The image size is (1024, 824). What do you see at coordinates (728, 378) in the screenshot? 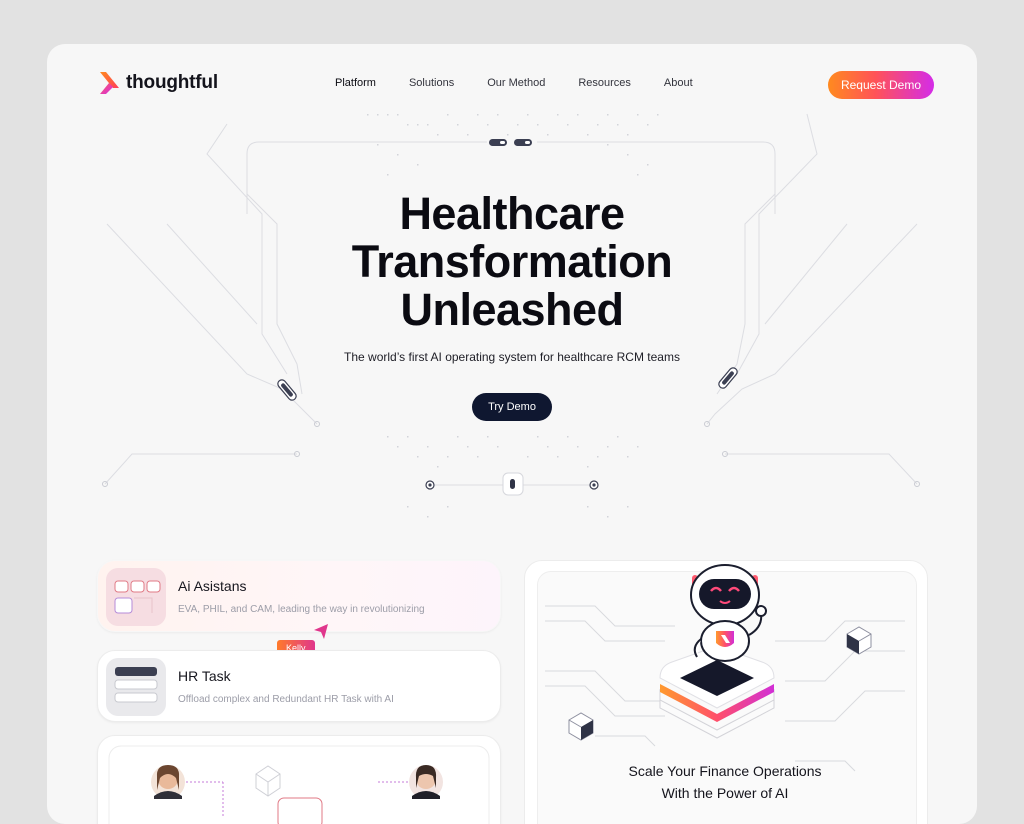
I see `chip-right-icon` at bounding box center [728, 378].